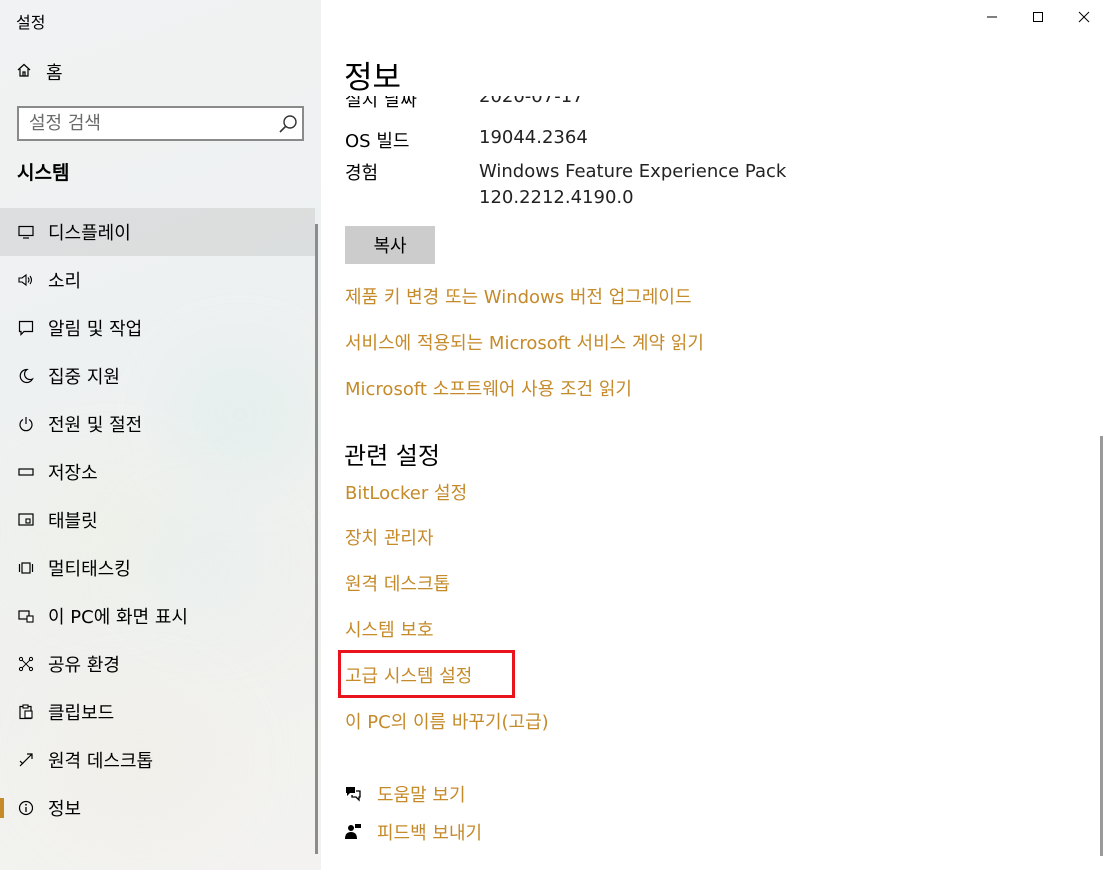 The width and height of the screenshot is (1107, 870). Describe the element at coordinates (81, 713) in the screenshot. I see `sidebar-item-label: 클립보드` at that location.